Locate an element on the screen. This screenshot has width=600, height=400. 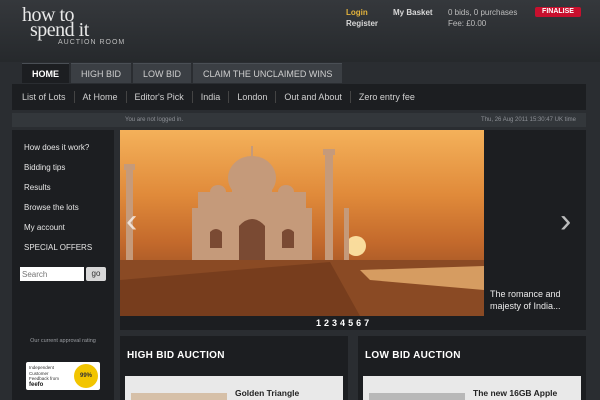
feefo-logo: feefo is located at coordinates (36, 385).